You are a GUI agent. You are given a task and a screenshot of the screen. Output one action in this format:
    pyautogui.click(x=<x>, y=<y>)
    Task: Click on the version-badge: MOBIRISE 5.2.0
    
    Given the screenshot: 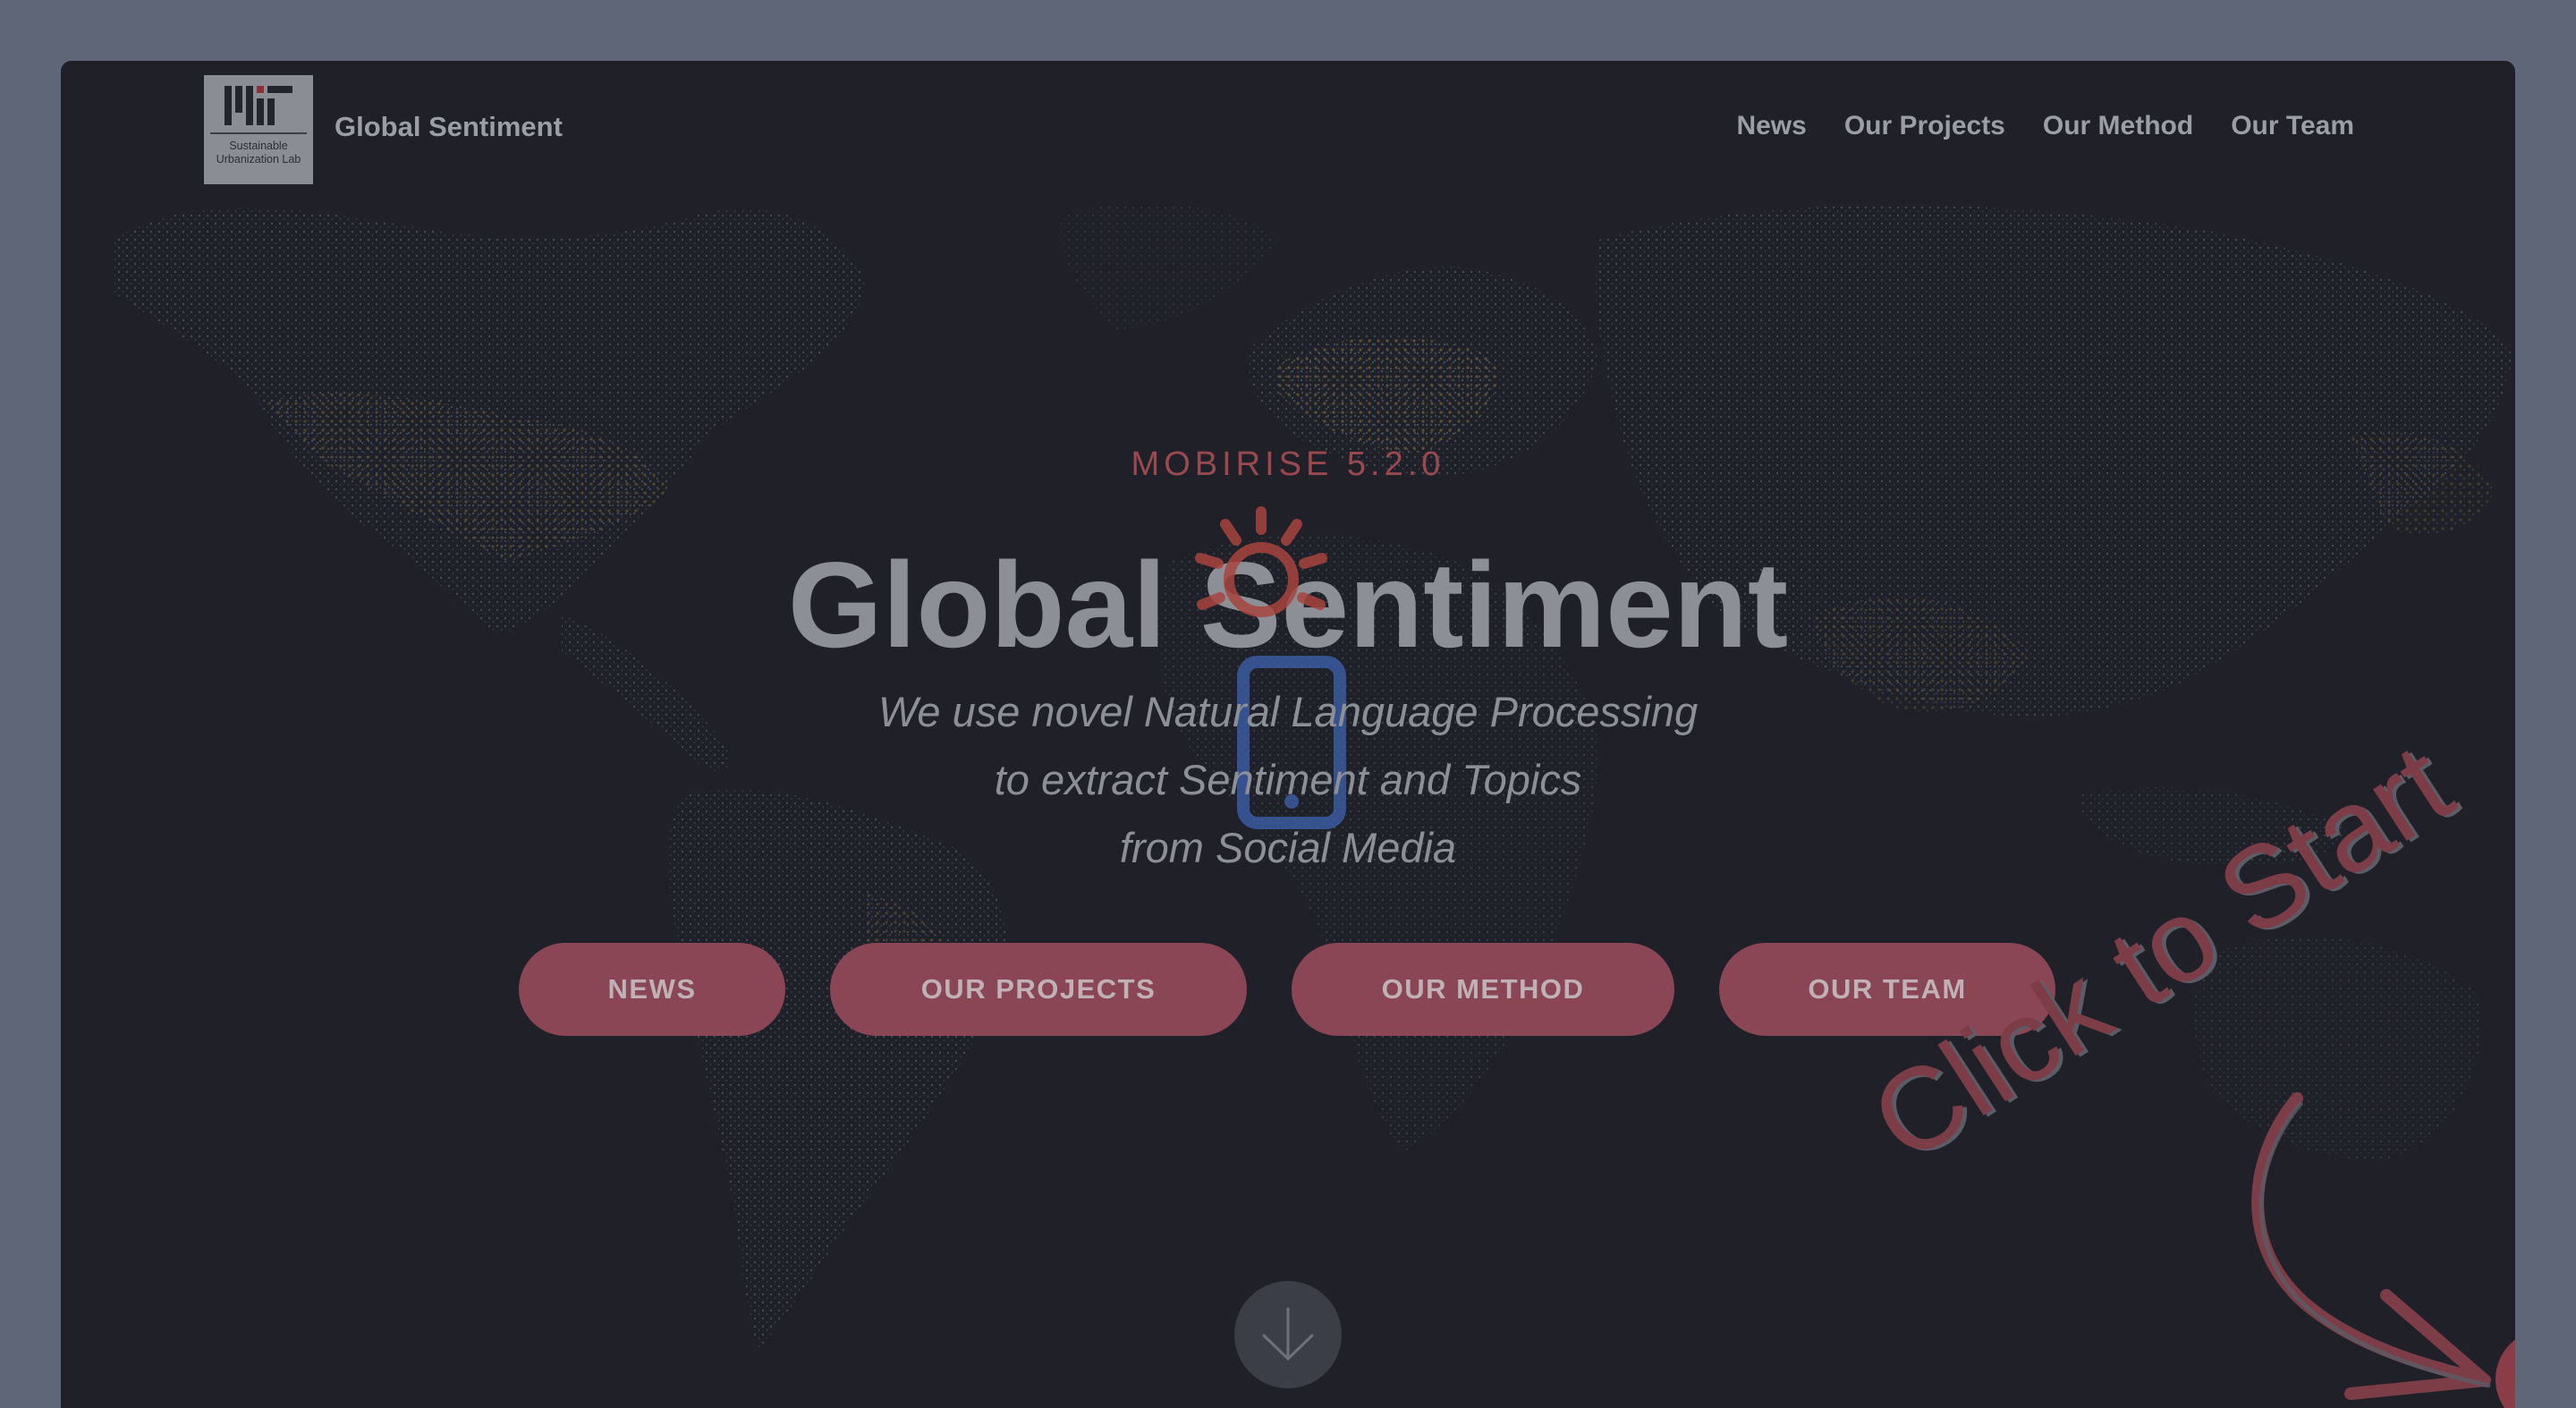 What is the action you would take?
    pyautogui.click(x=1288, y=464)
    